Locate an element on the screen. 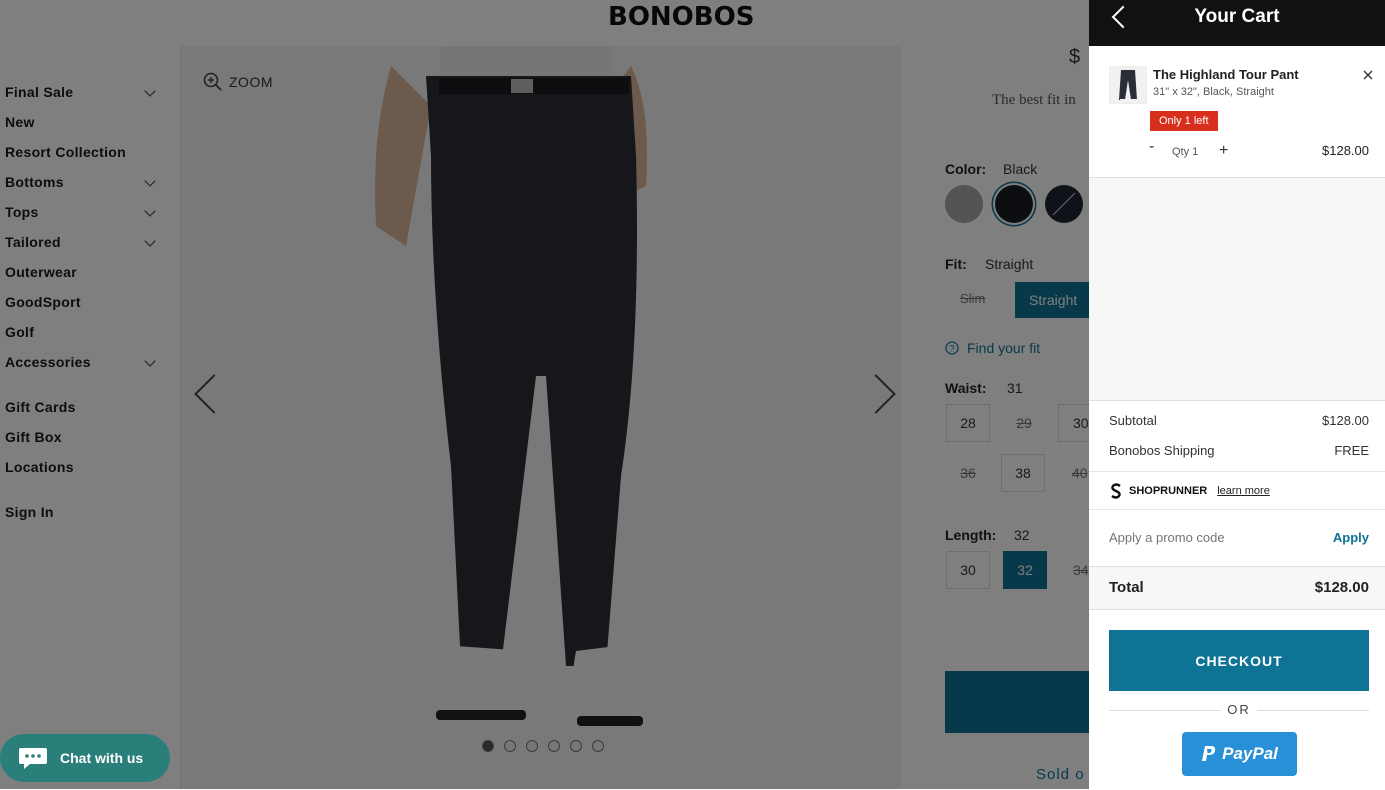 The height and width of the screenshot is (790, 1385). total-value: $128.00 is located at coordinates (1341, 587).